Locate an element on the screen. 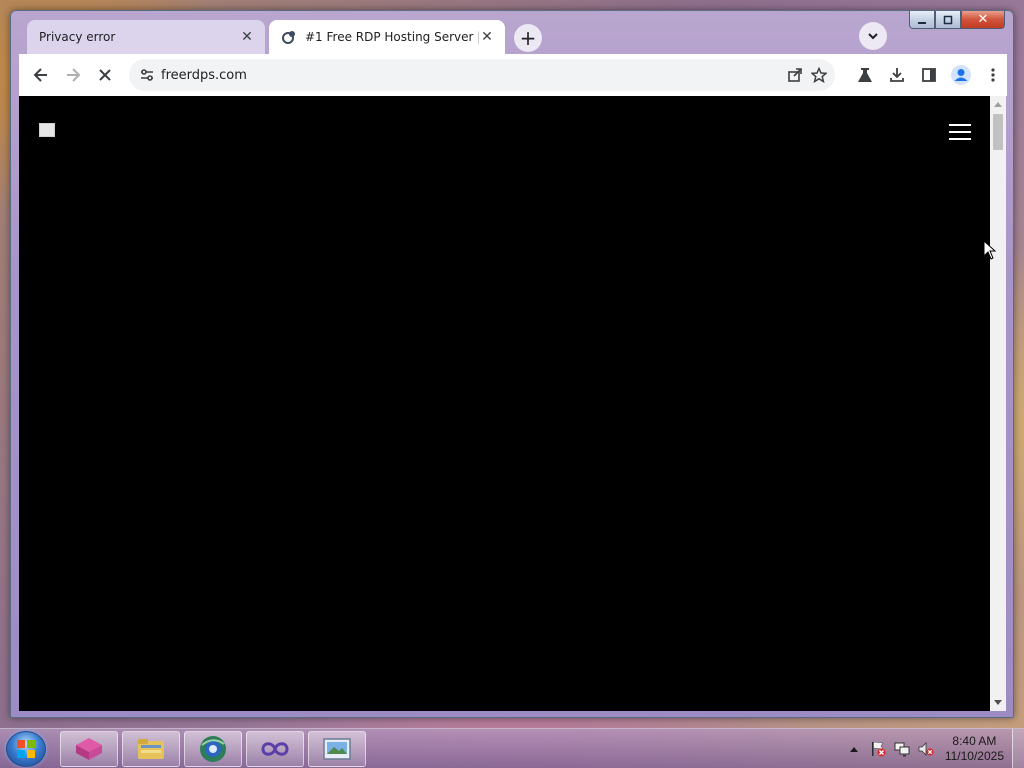 This screenshot has height=768, width=1024. start-button is located at coordinates (26, 749).